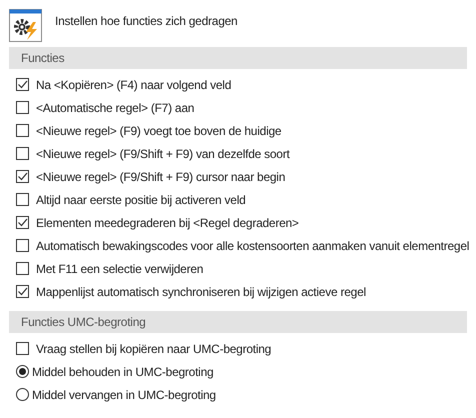 The image size is (476, 418). I want to click on settings-lightning-icon, so click(25, 25).